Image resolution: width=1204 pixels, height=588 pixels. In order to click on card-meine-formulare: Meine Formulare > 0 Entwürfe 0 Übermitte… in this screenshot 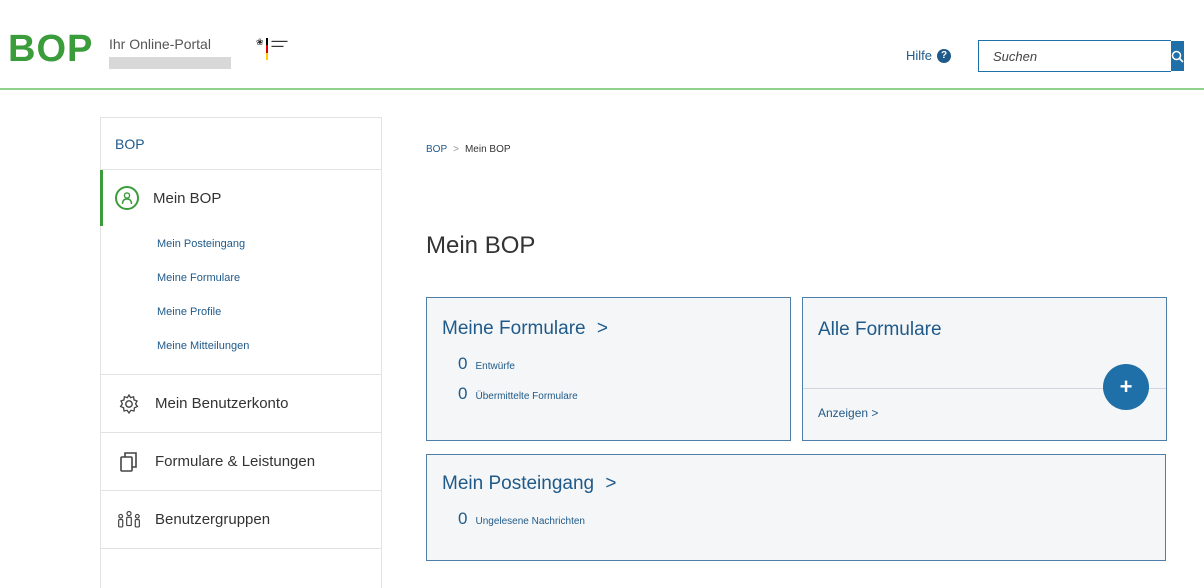, I will do `click(608, 369)`.